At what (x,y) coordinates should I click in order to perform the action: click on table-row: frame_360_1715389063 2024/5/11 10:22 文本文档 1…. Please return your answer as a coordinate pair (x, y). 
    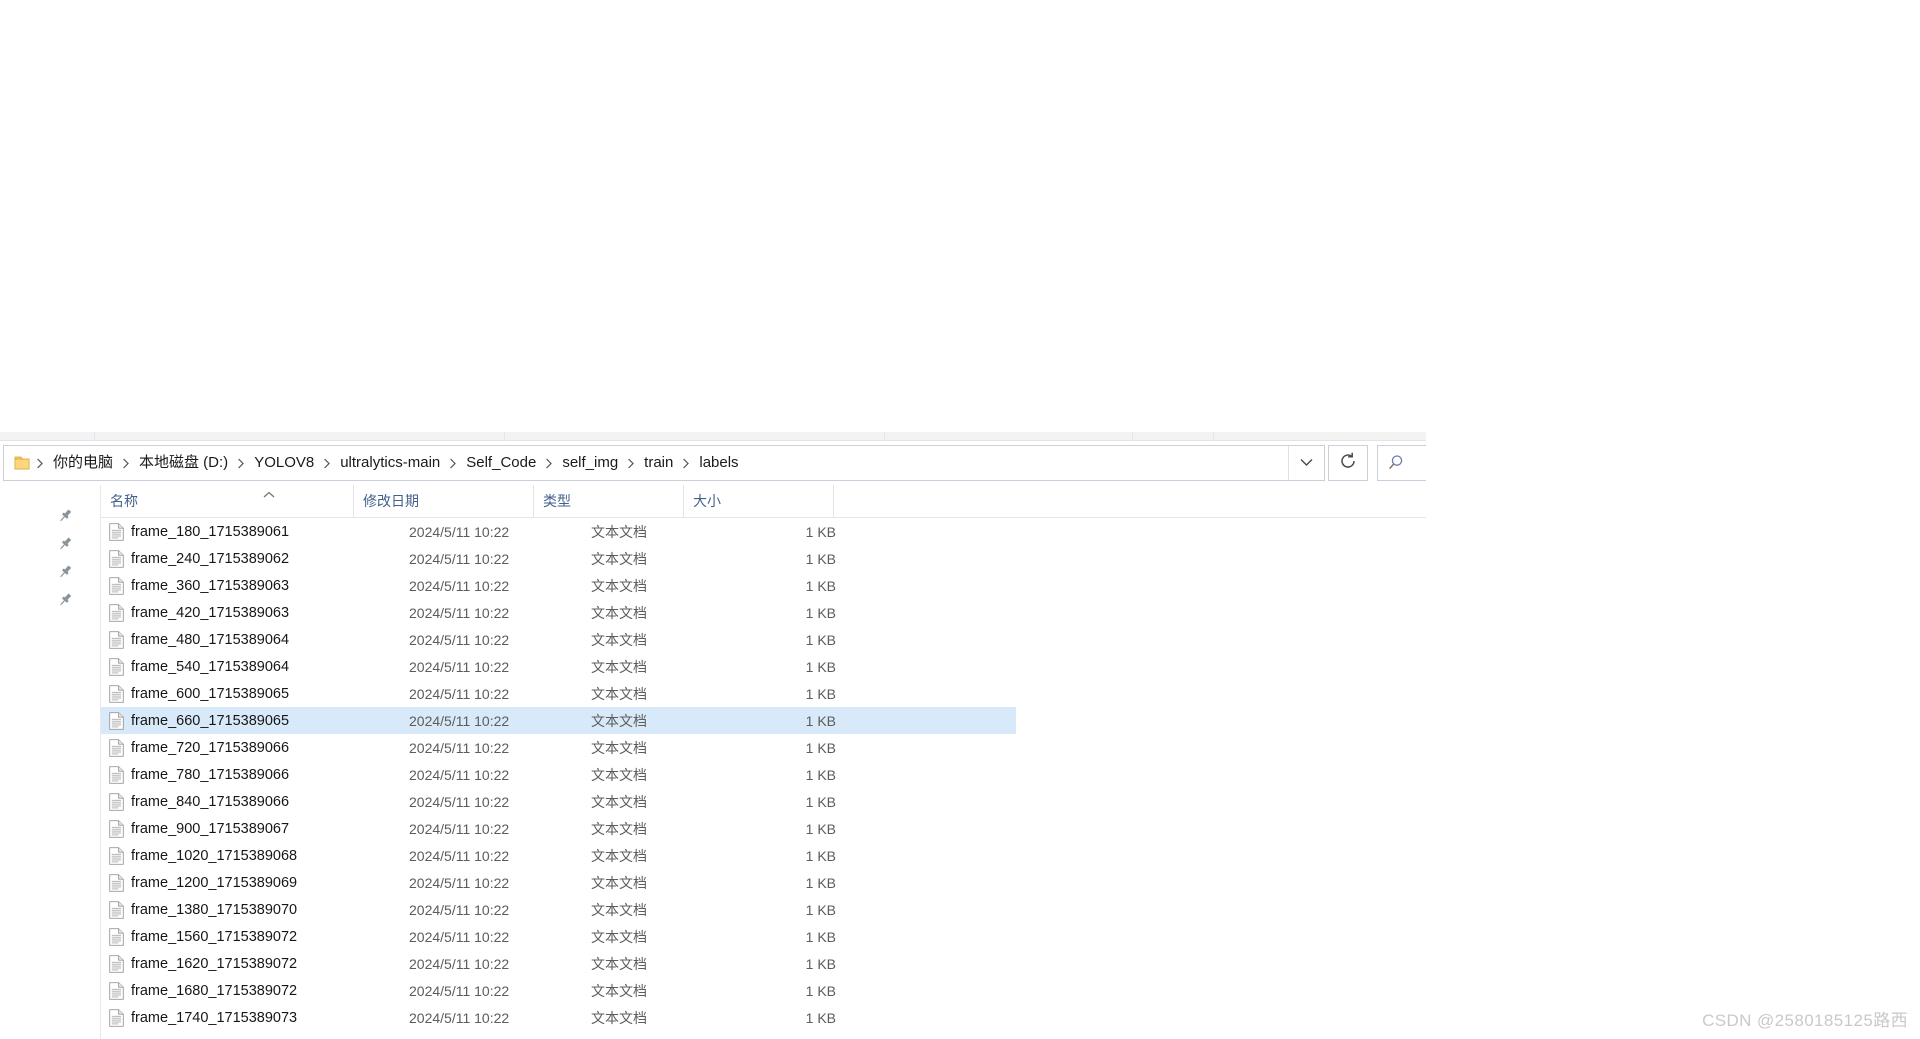
    Looking at the image, I should click on (558, 585).